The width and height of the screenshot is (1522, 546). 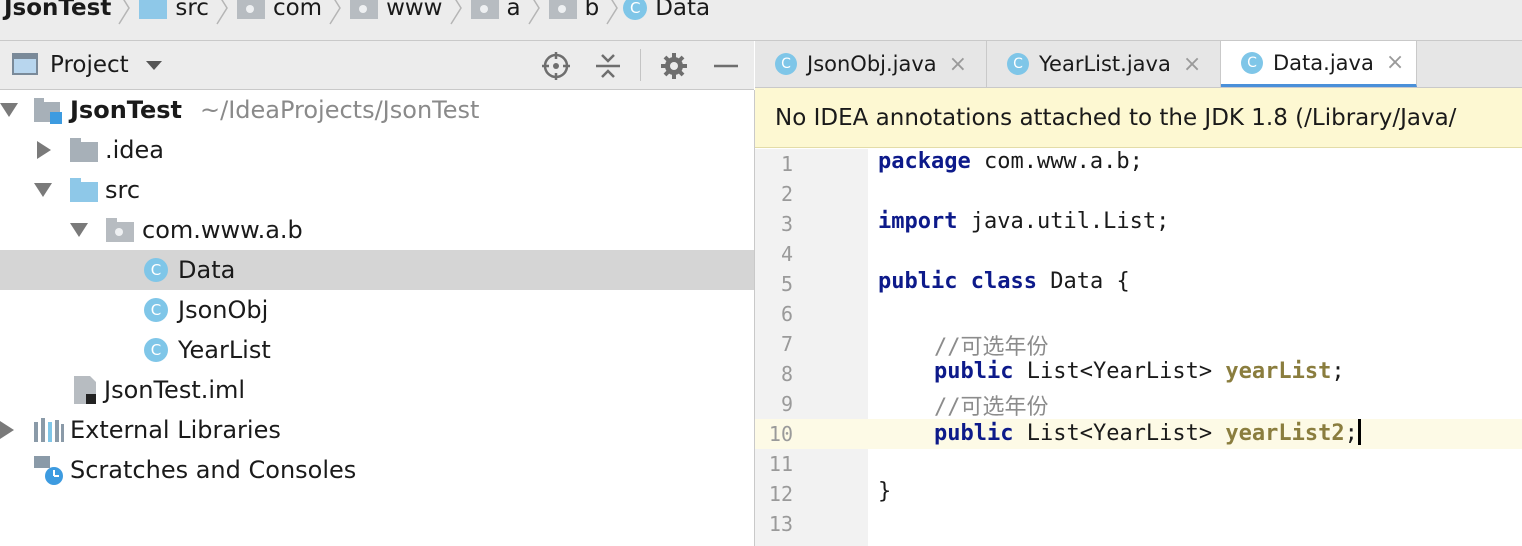 I want to click on code-line: public List<YearList> yearList;, so click(x=1139, y=371).